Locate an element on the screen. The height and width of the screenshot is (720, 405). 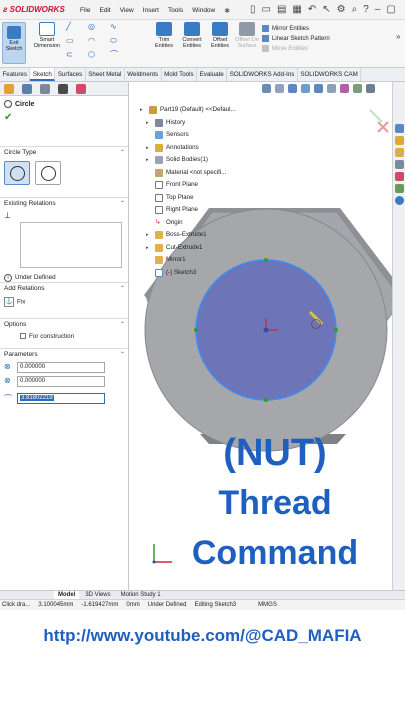
rectangle-icon: ▭ is located at coordinates (70, 41).